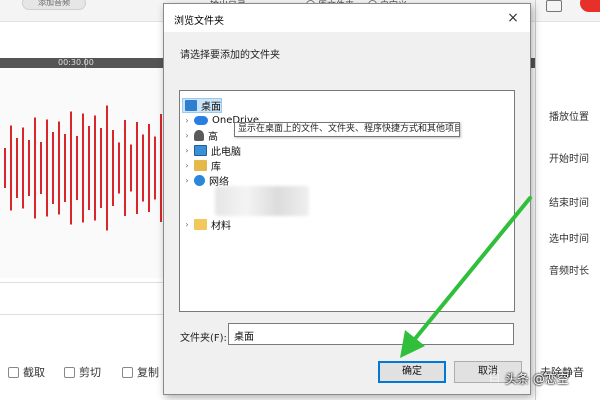  What do you see at coordinates (466, 277) in the screenshot?
I see `annotation-arrow-icon` at bounding box center [466, 277].